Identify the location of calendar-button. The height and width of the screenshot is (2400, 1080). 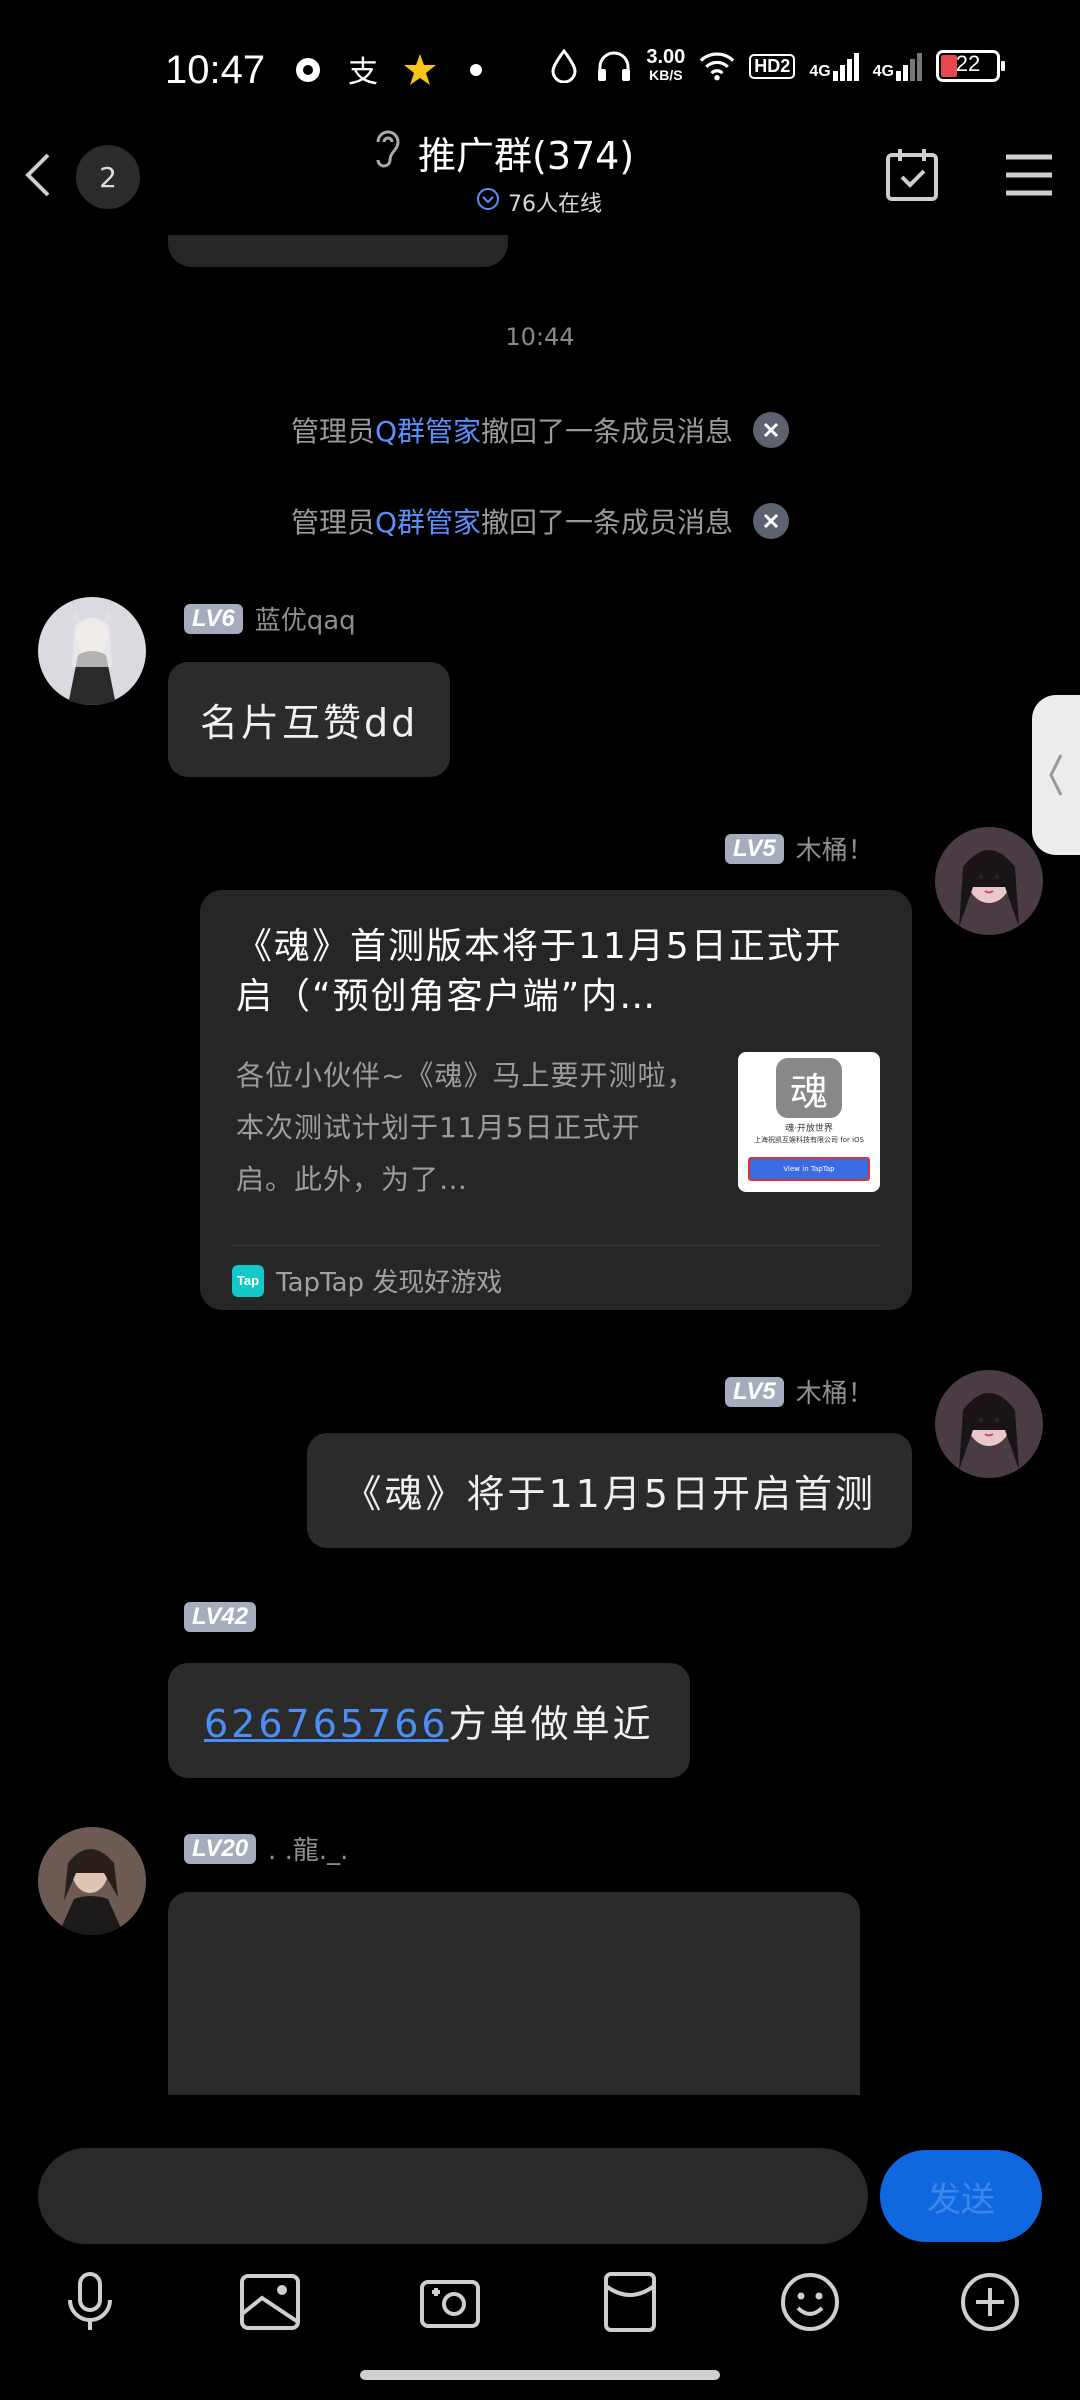
(912, 175).